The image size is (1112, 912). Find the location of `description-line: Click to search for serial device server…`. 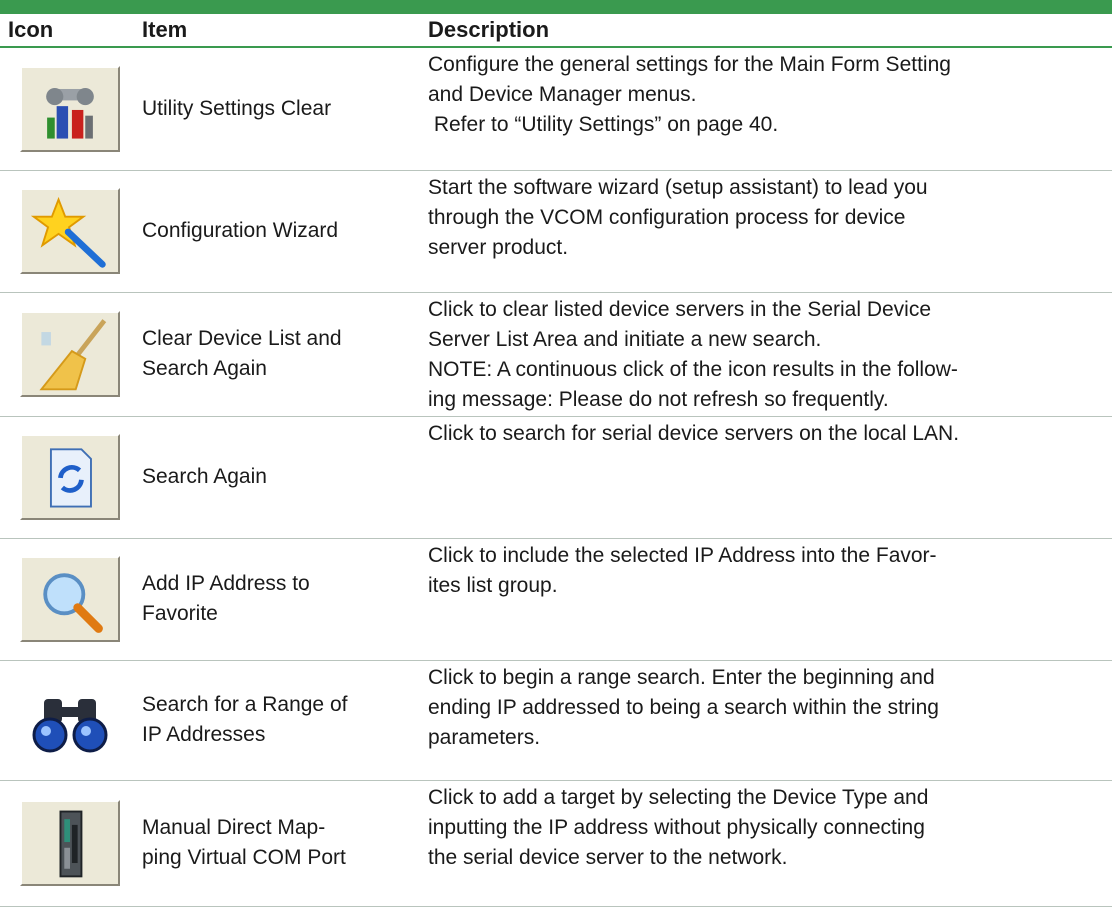

description-line: Click to search for serial device server… is located at coordinates (694, 433).